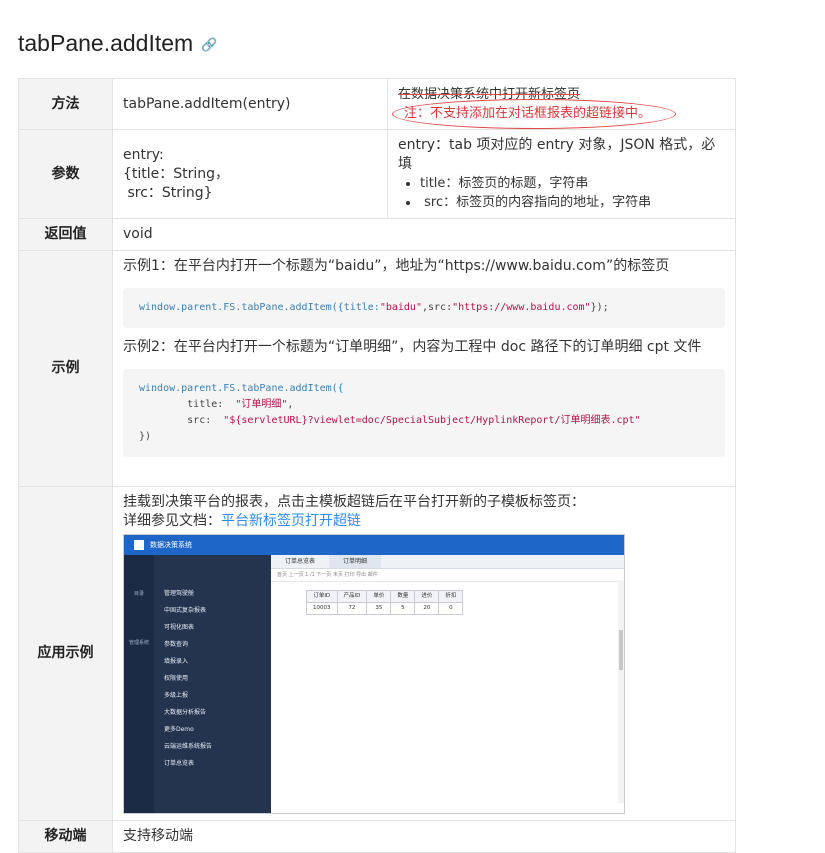 Image resolution: width=825 pixels, height=853 pixels. I want to click on app-leftbar: 目录 管理系统, so click(139, 684).